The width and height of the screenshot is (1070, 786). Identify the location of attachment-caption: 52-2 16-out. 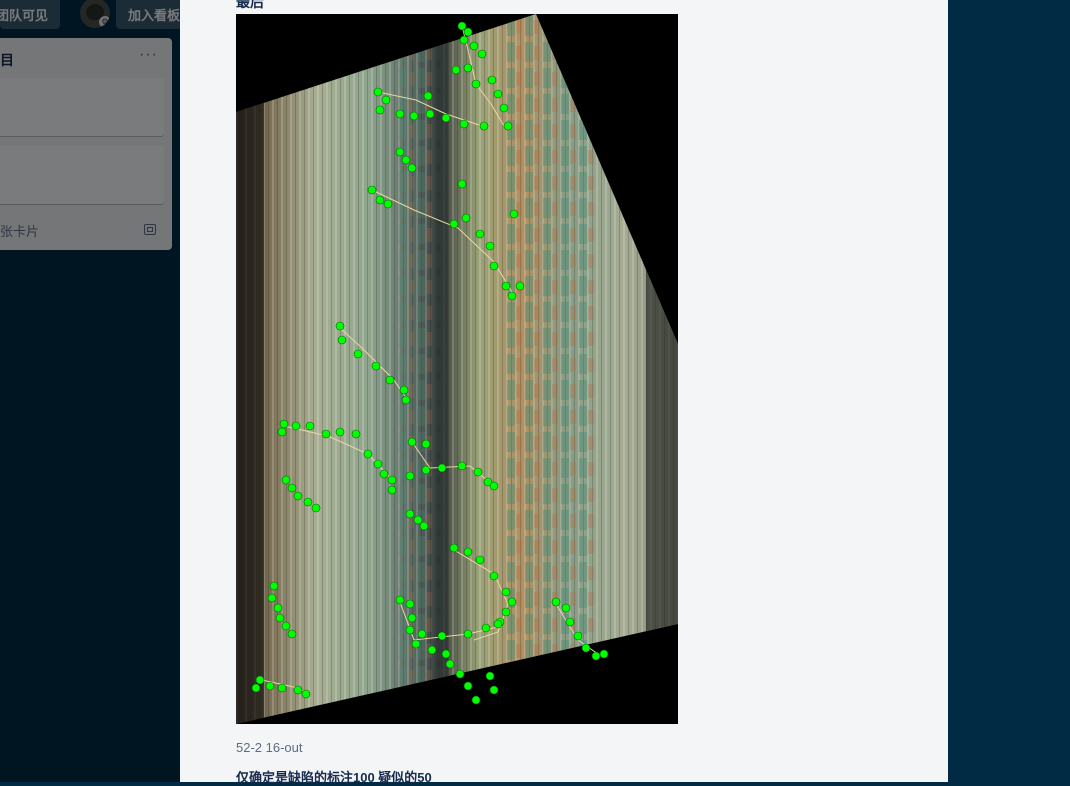
(269, 747).